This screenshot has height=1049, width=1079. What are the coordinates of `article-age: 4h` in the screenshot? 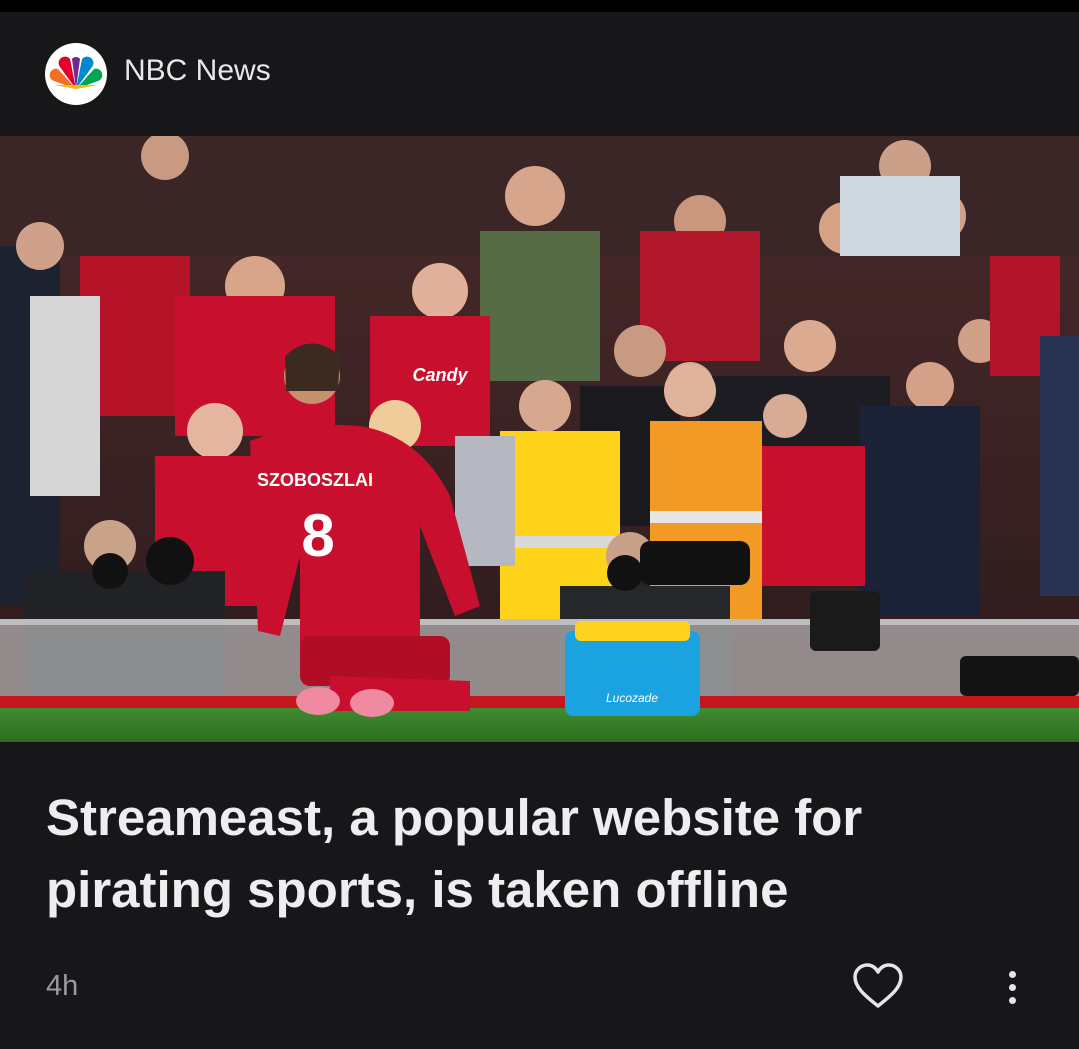 It's located at (62, 986).